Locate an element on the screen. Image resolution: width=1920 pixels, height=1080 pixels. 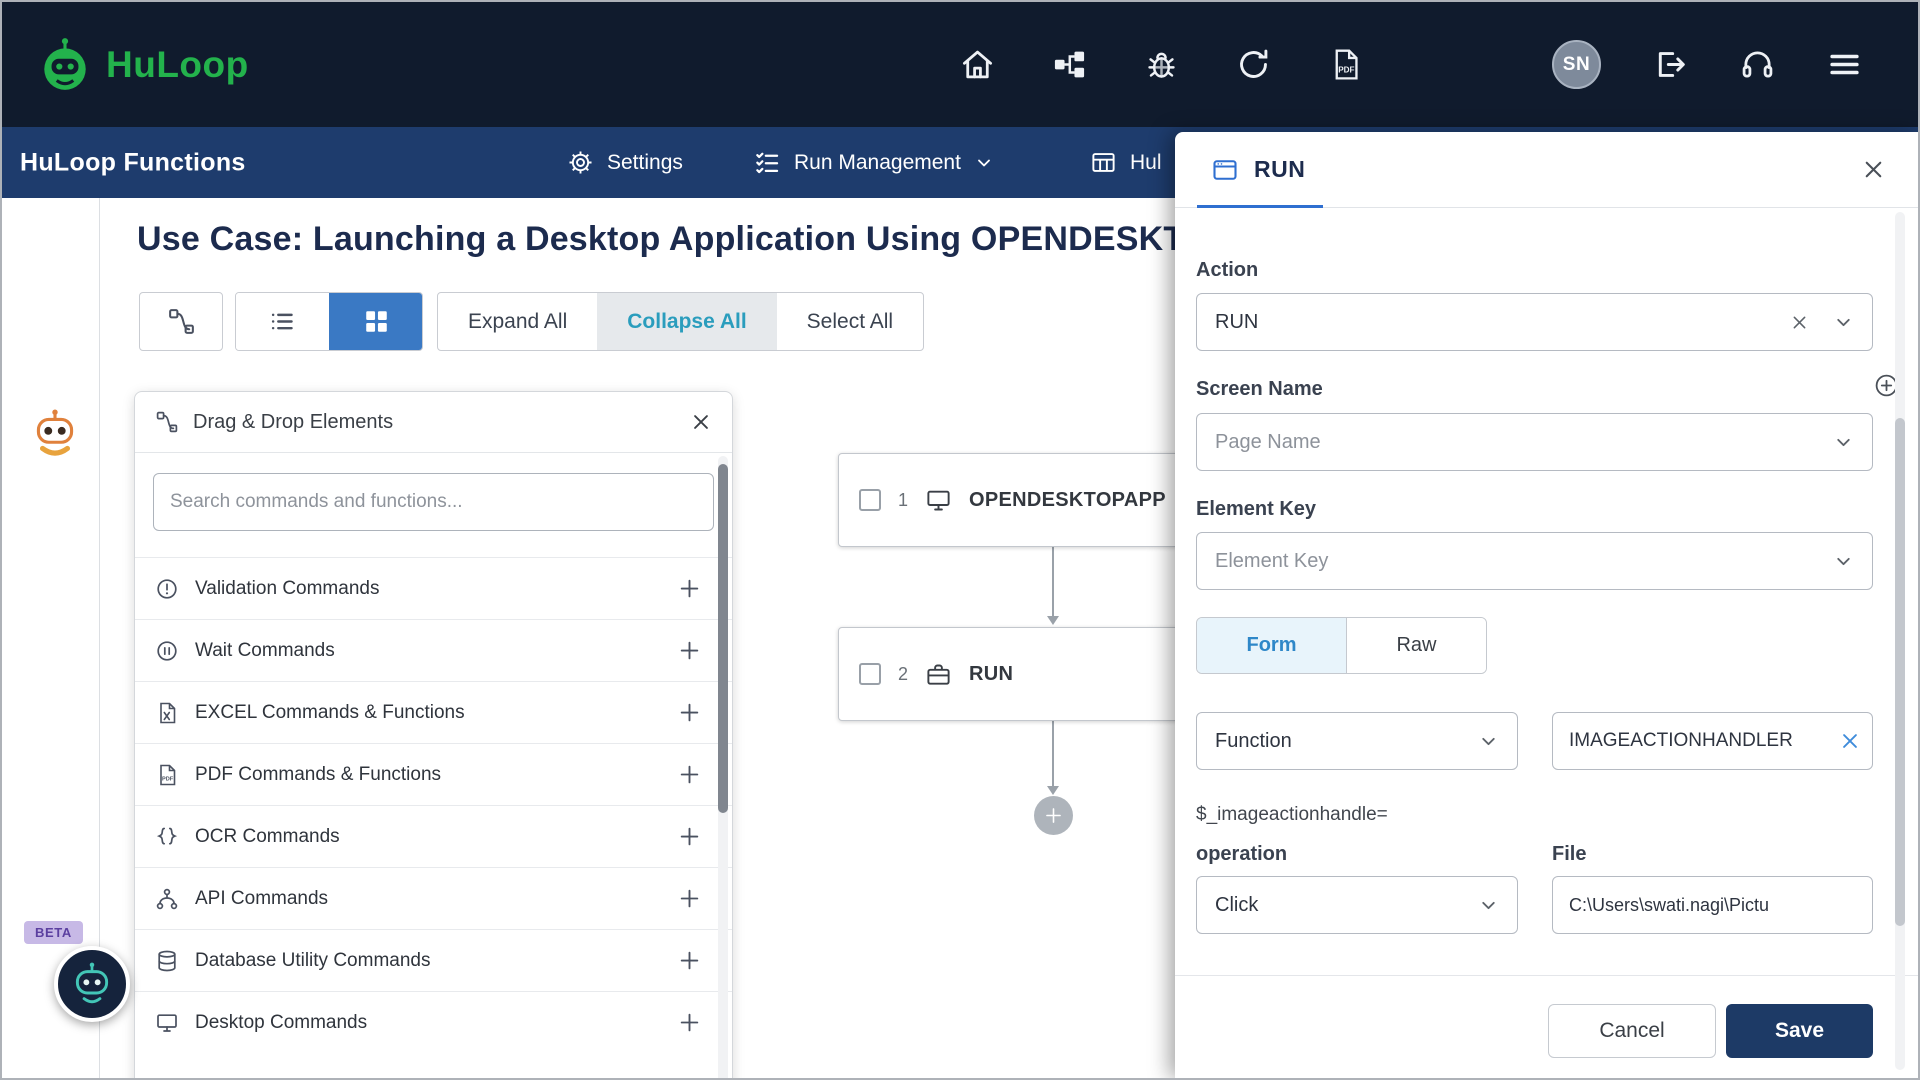
action-label: Action is located at coordinates (1227, 270).